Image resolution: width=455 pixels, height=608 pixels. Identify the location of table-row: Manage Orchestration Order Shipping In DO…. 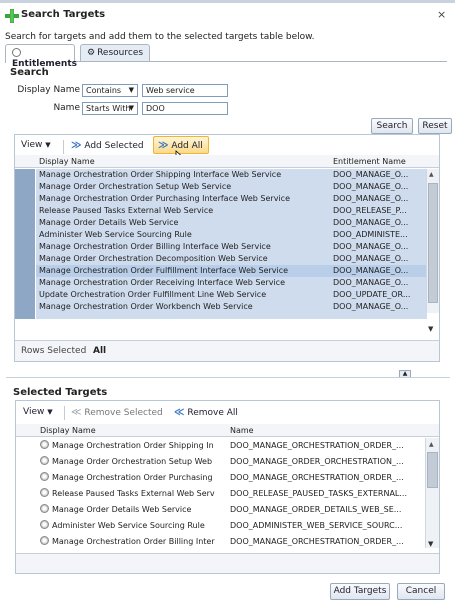
(220, 446).